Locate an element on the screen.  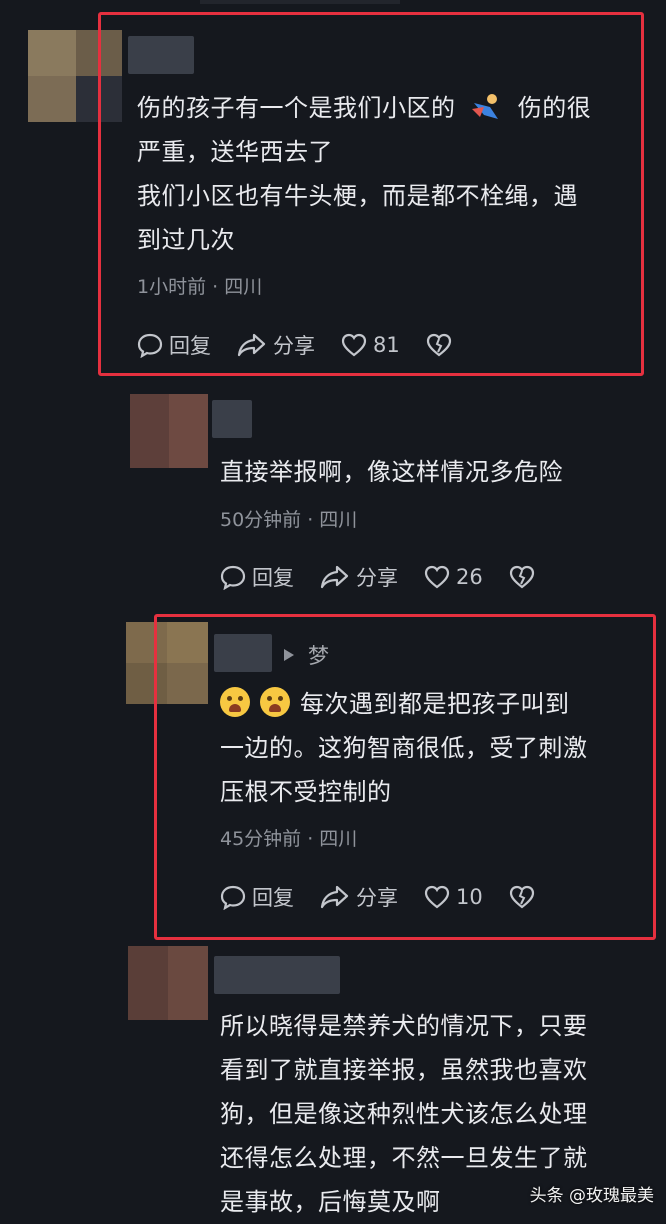
like-count: 26 is located at coordinates (469, 577).